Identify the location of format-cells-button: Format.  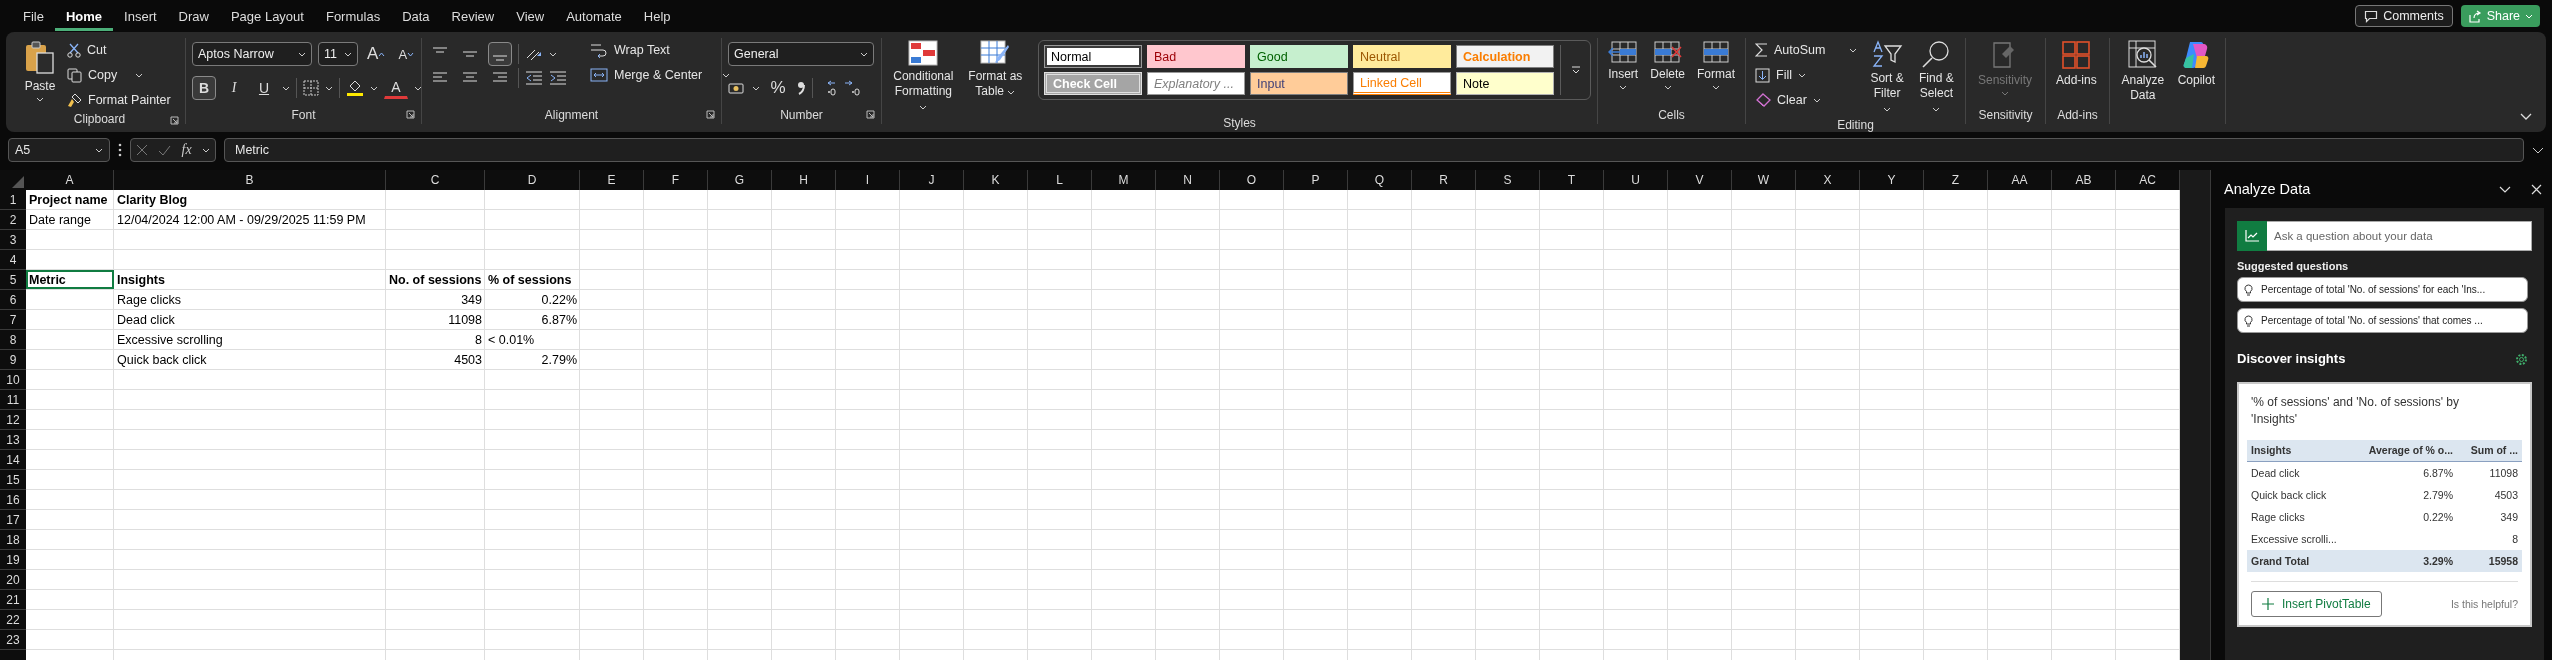
(1716, 65).